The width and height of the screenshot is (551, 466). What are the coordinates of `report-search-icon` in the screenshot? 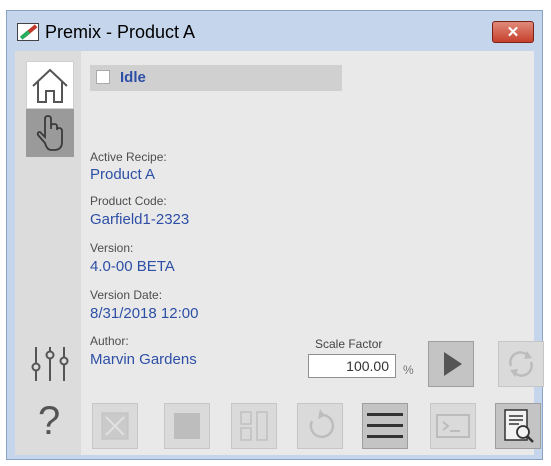 It's located at (519, 426).